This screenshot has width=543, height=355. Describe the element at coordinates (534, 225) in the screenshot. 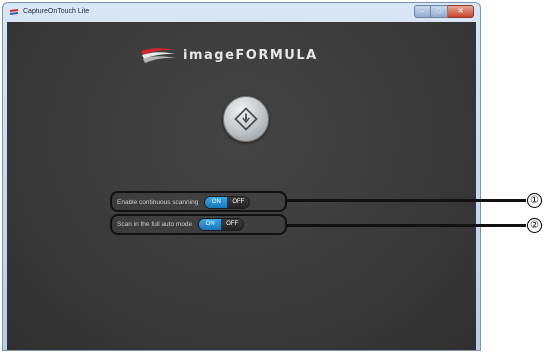

I see `callout-number-2: ②` at that location.